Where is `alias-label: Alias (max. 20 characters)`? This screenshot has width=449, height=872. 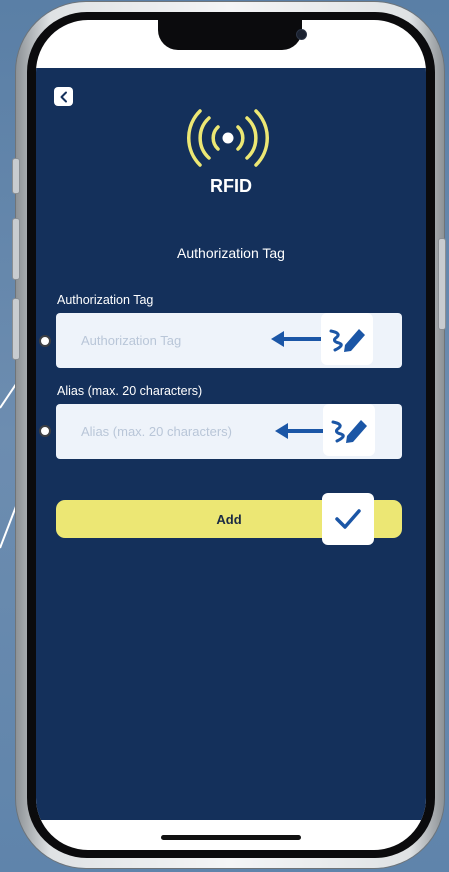 alias-label: Alias (max. 20 characters) is located at coordinates (130, 391).